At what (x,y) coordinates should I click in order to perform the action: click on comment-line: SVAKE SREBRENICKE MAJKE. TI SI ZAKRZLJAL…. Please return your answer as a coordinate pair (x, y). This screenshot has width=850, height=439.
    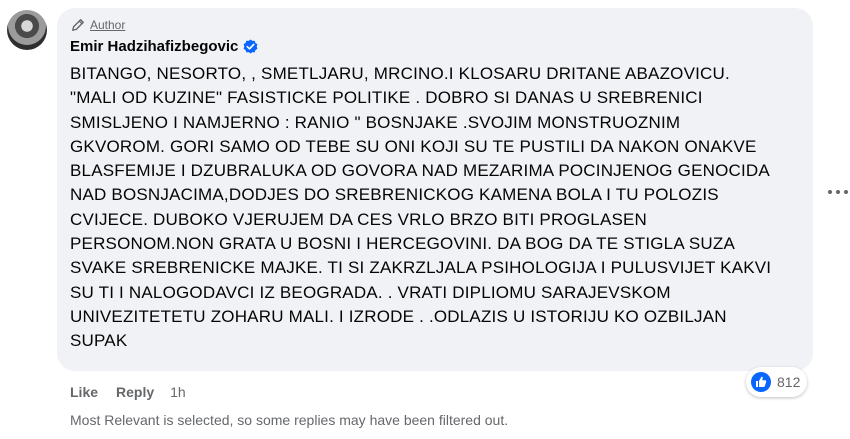
    Looking at the image, I should click on (421, 268).